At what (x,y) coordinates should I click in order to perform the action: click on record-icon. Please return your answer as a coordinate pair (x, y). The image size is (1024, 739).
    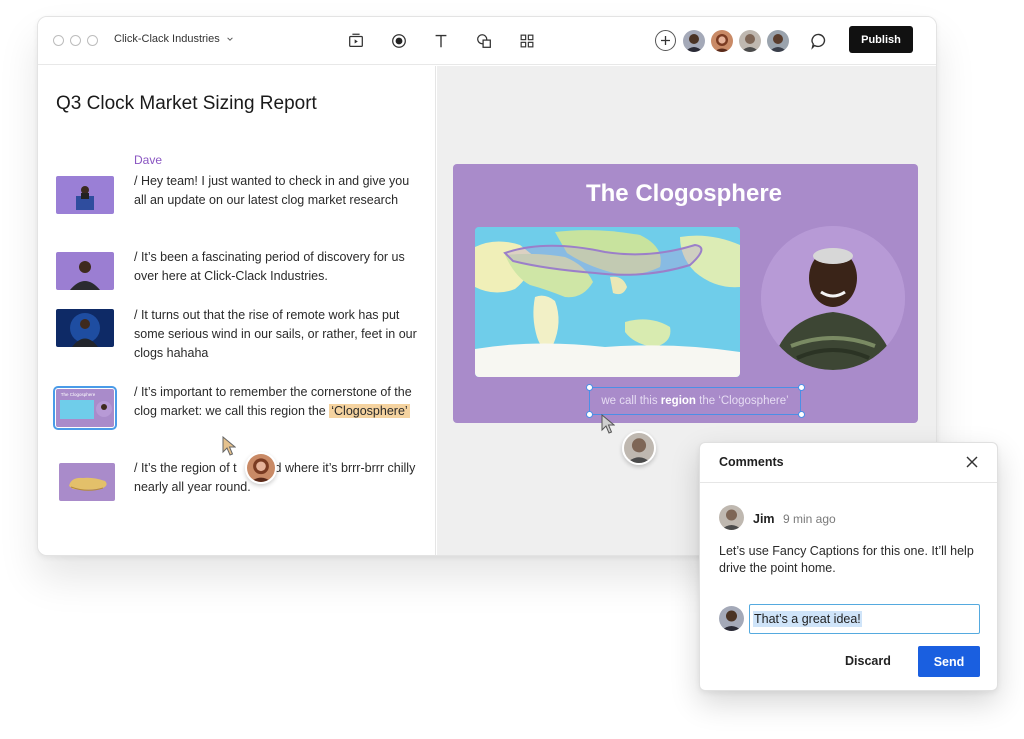
    Looking at the image, I should click on (399, 41).